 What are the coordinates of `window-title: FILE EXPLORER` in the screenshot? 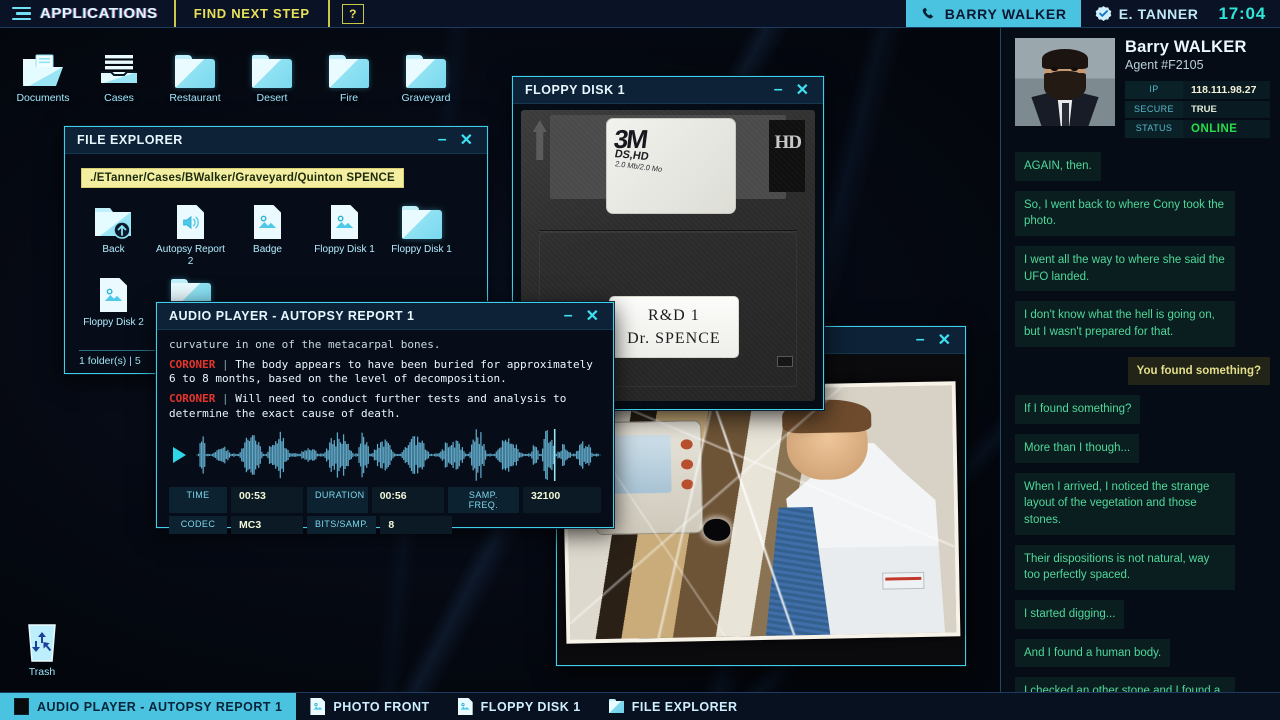 It's located at (130, 140).